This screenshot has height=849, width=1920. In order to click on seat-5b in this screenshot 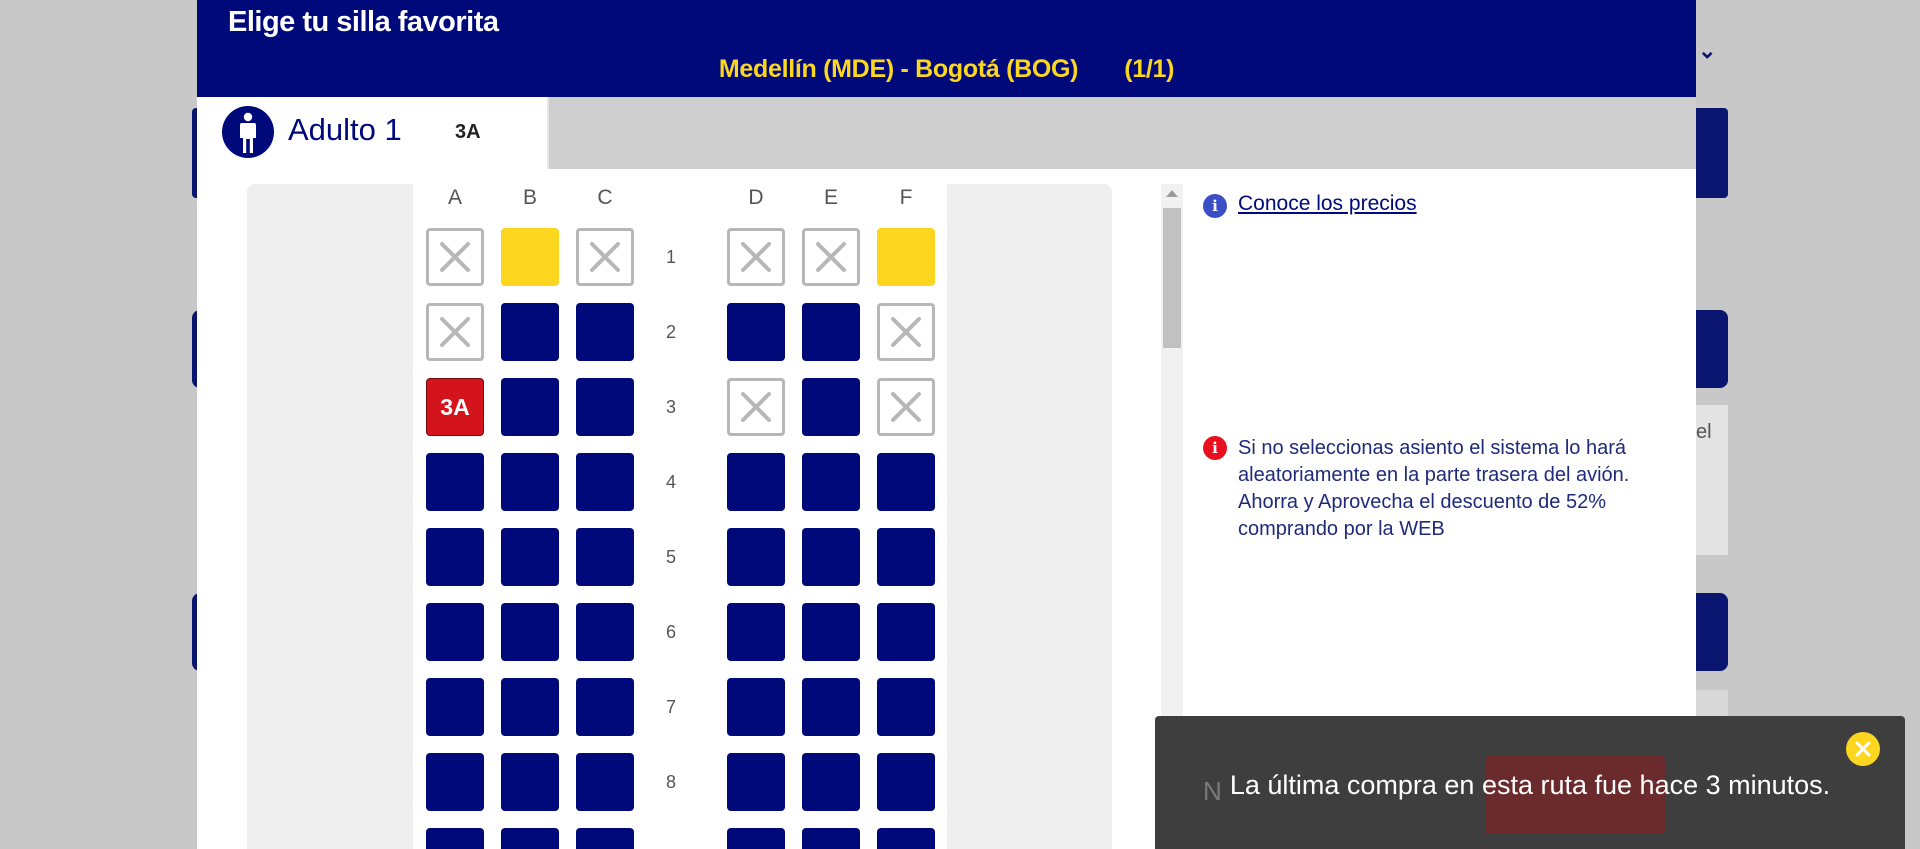, I will do `click(530, 557)`.